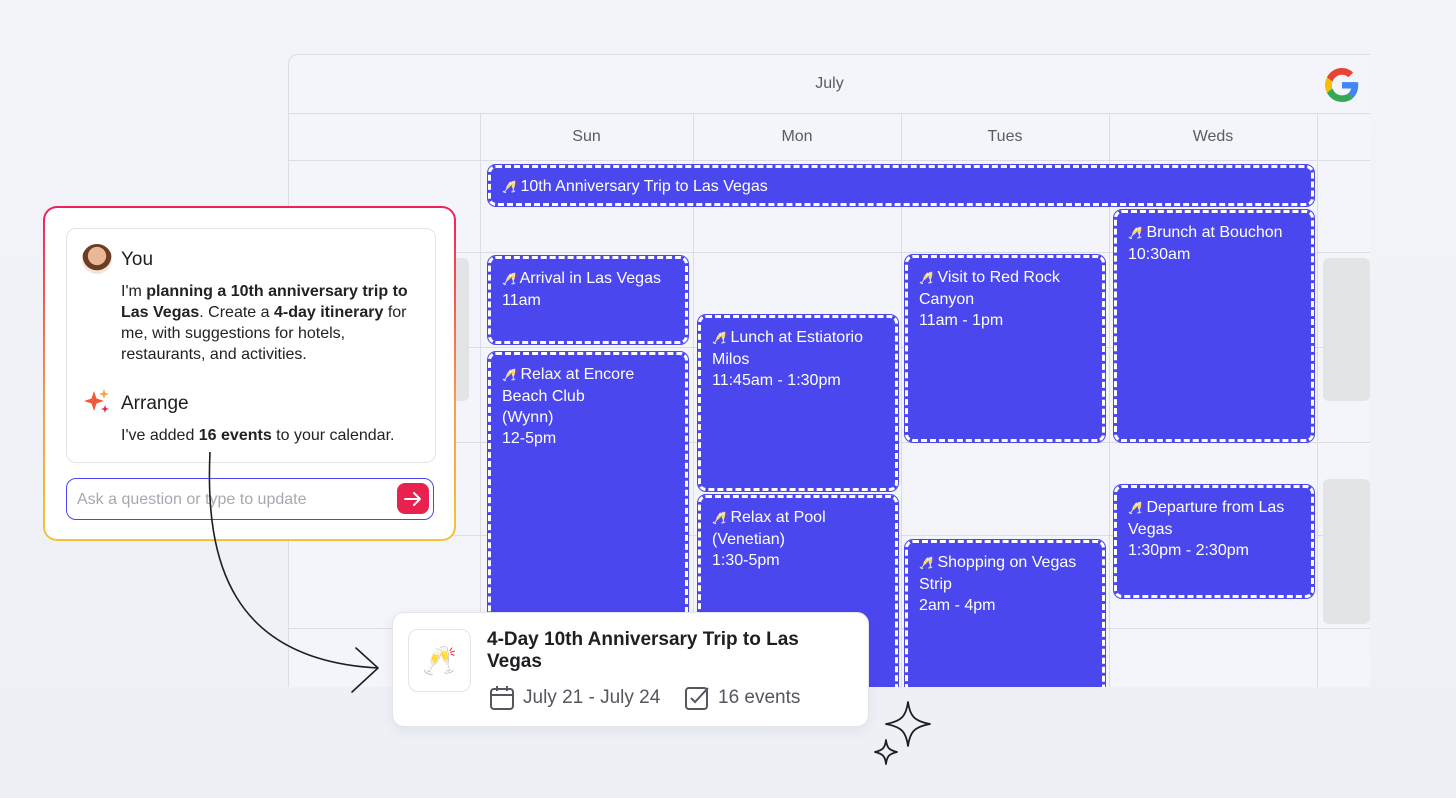  Describe the element at coordinates (155, 403) in the screenshot. I see `assistant-name: Arrange` at that location.